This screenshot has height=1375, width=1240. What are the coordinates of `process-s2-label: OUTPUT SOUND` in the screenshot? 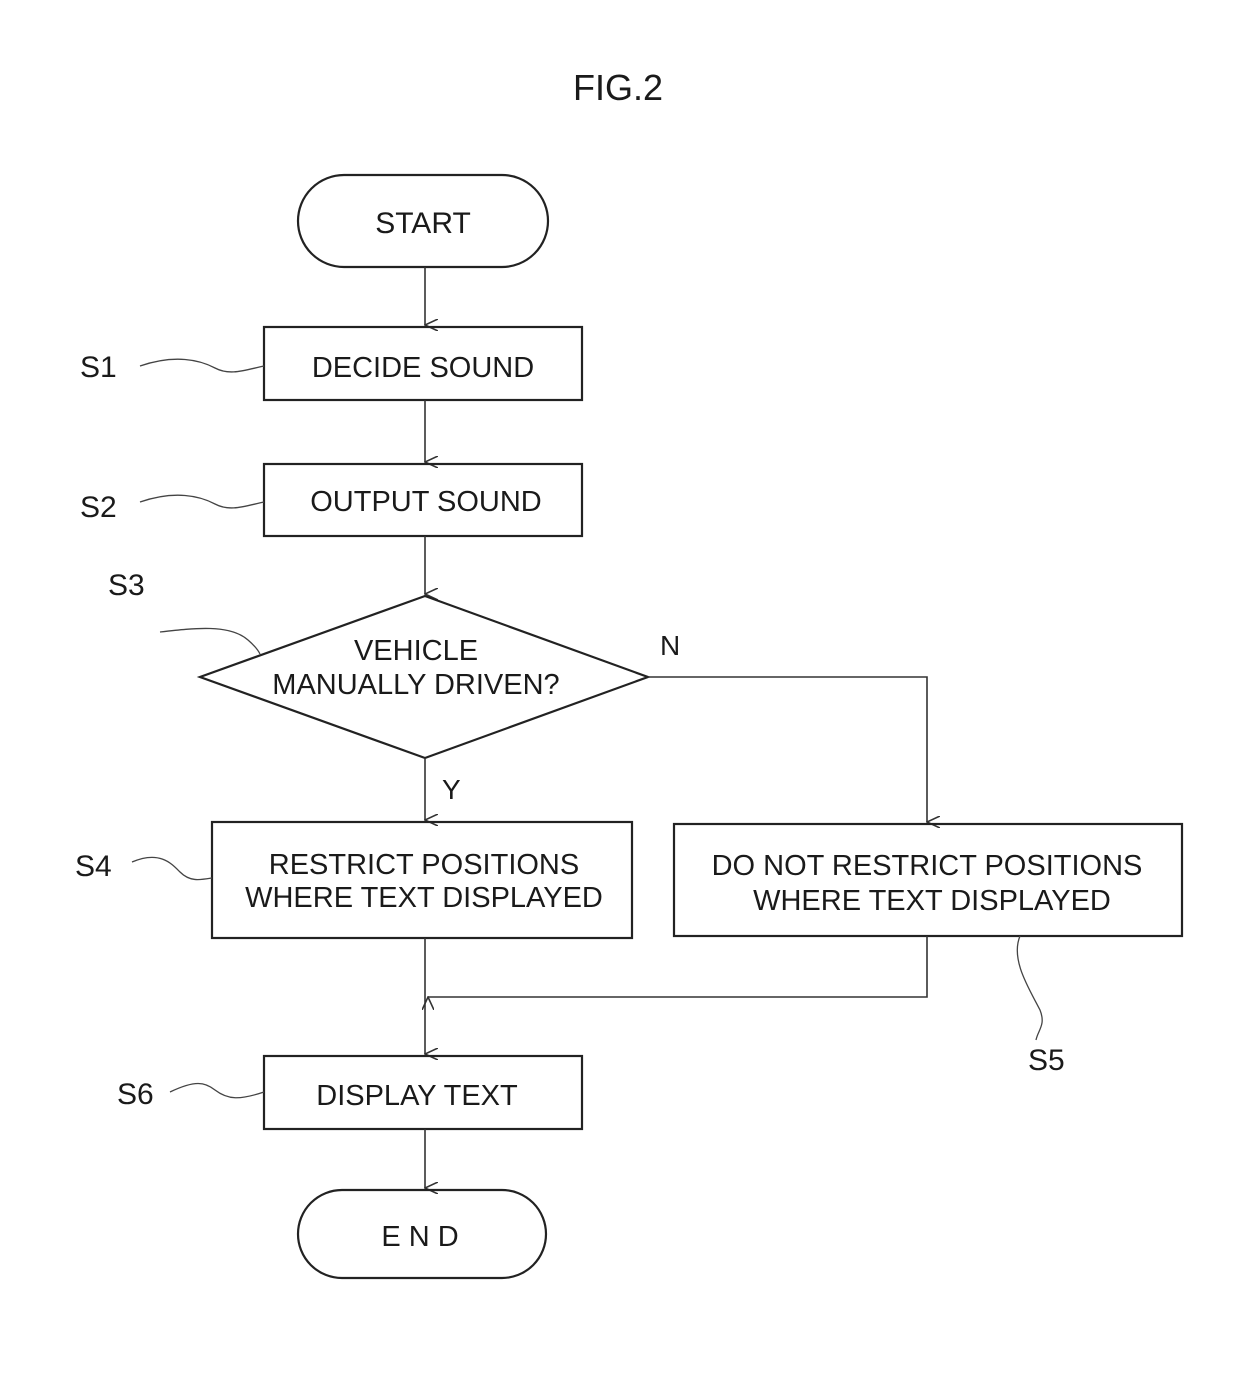 It's located at (425, 502).